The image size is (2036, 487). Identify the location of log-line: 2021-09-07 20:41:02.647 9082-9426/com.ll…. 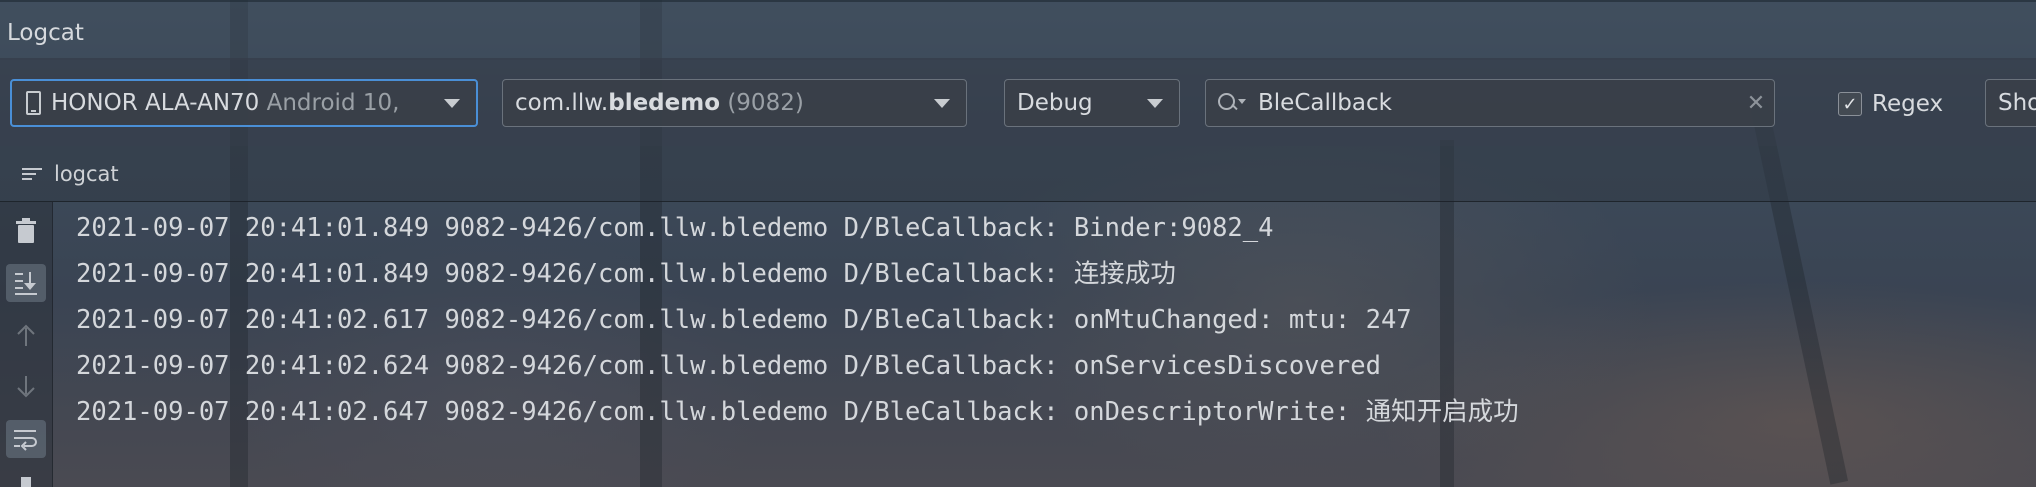
(1056, 412).